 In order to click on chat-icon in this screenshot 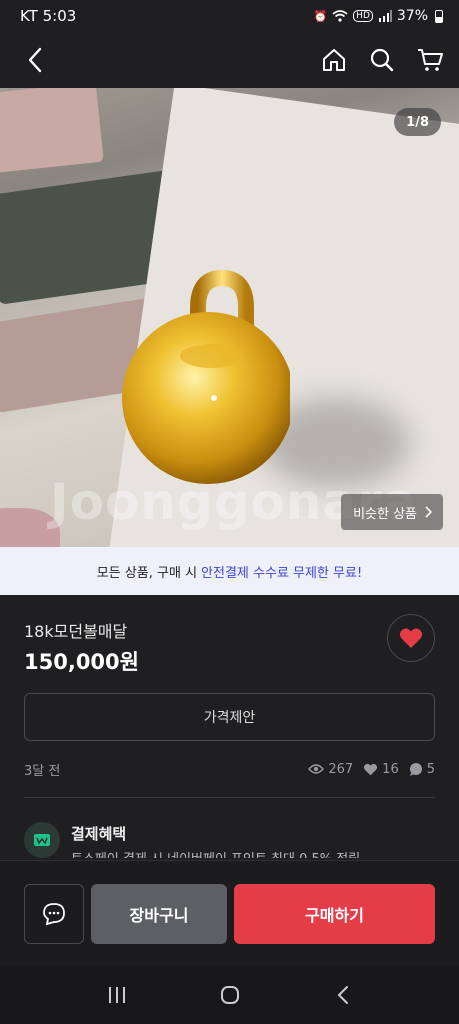, I will do `click(54, 914)`.